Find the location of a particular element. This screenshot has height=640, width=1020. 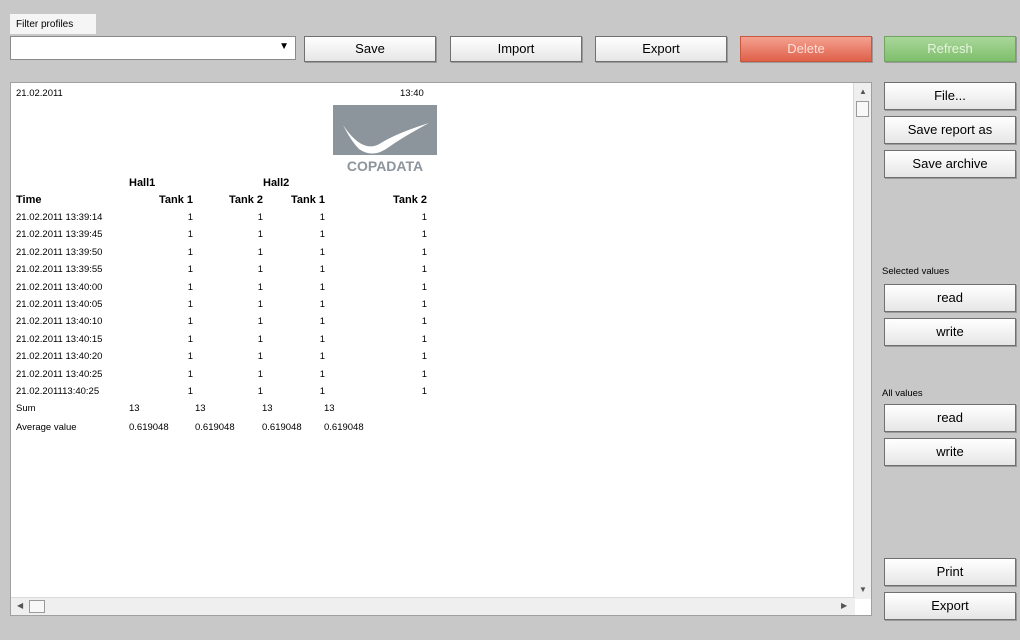

selected-read-button: read is located at coordinates (950, 298).